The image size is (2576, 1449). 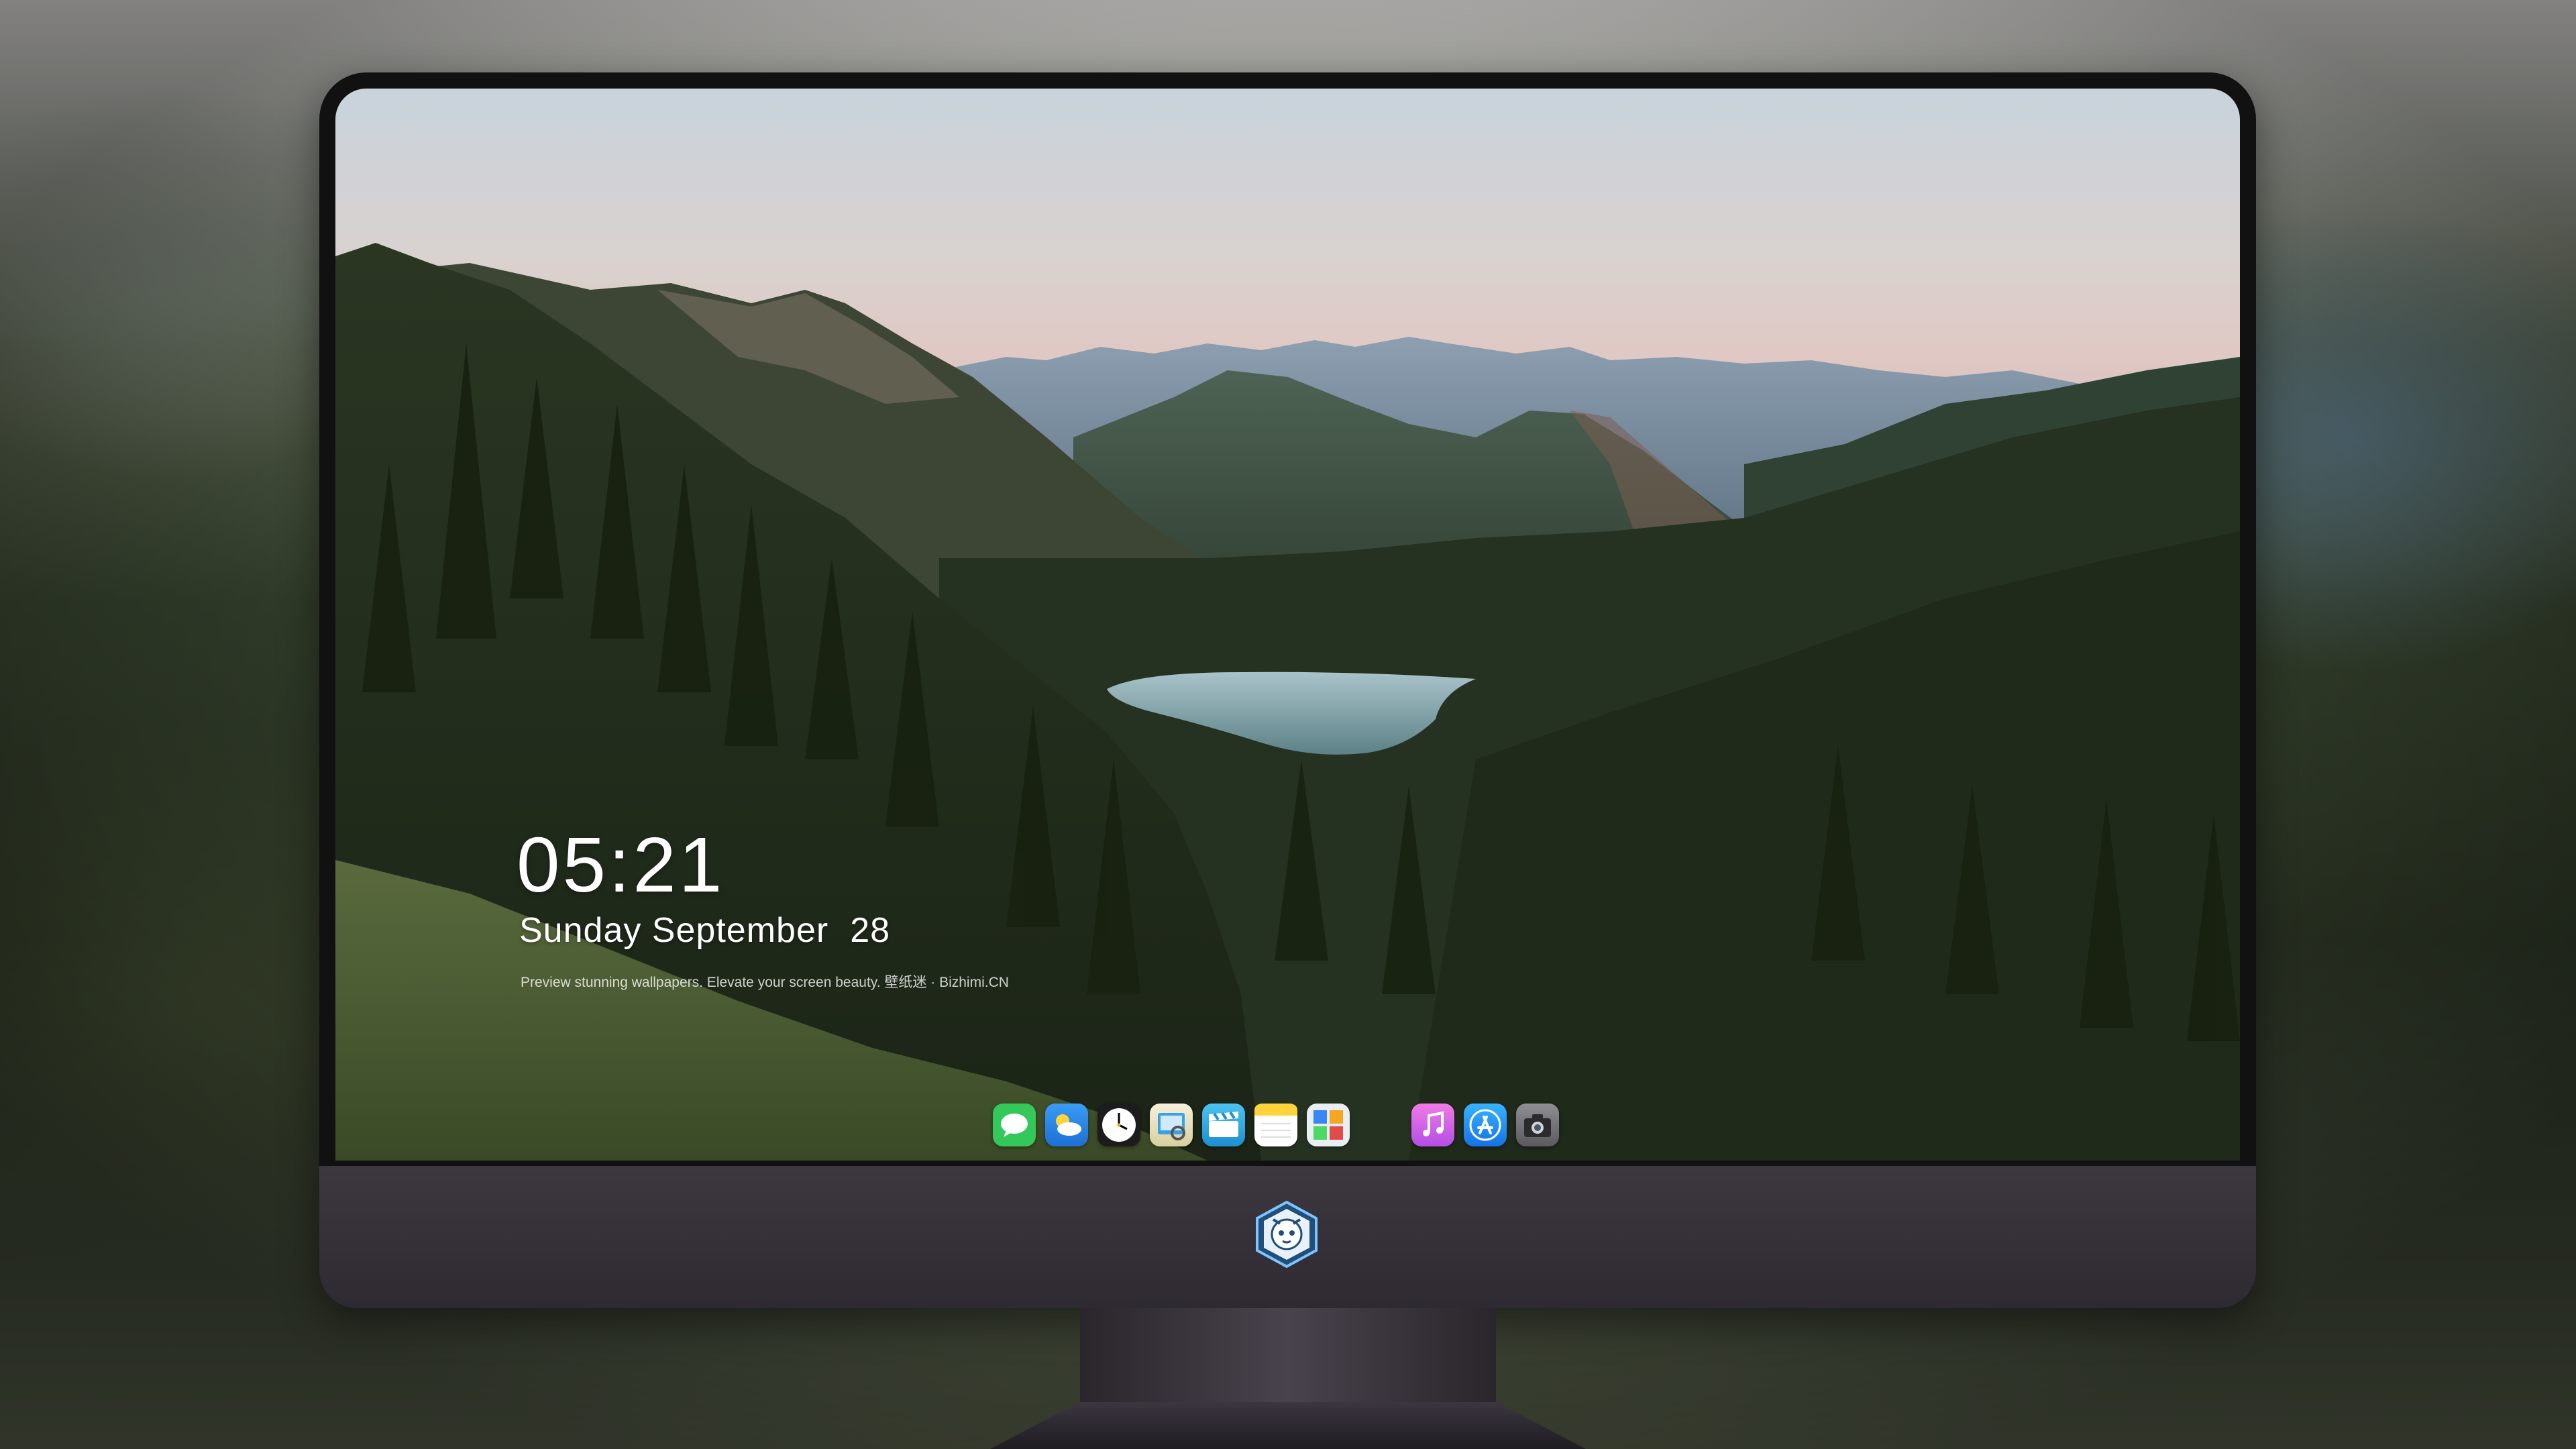 What do you see at coordinates (870, 930) in the screenshot?
I see `lockscreen-day: 28` at bounding box center [870, 930].